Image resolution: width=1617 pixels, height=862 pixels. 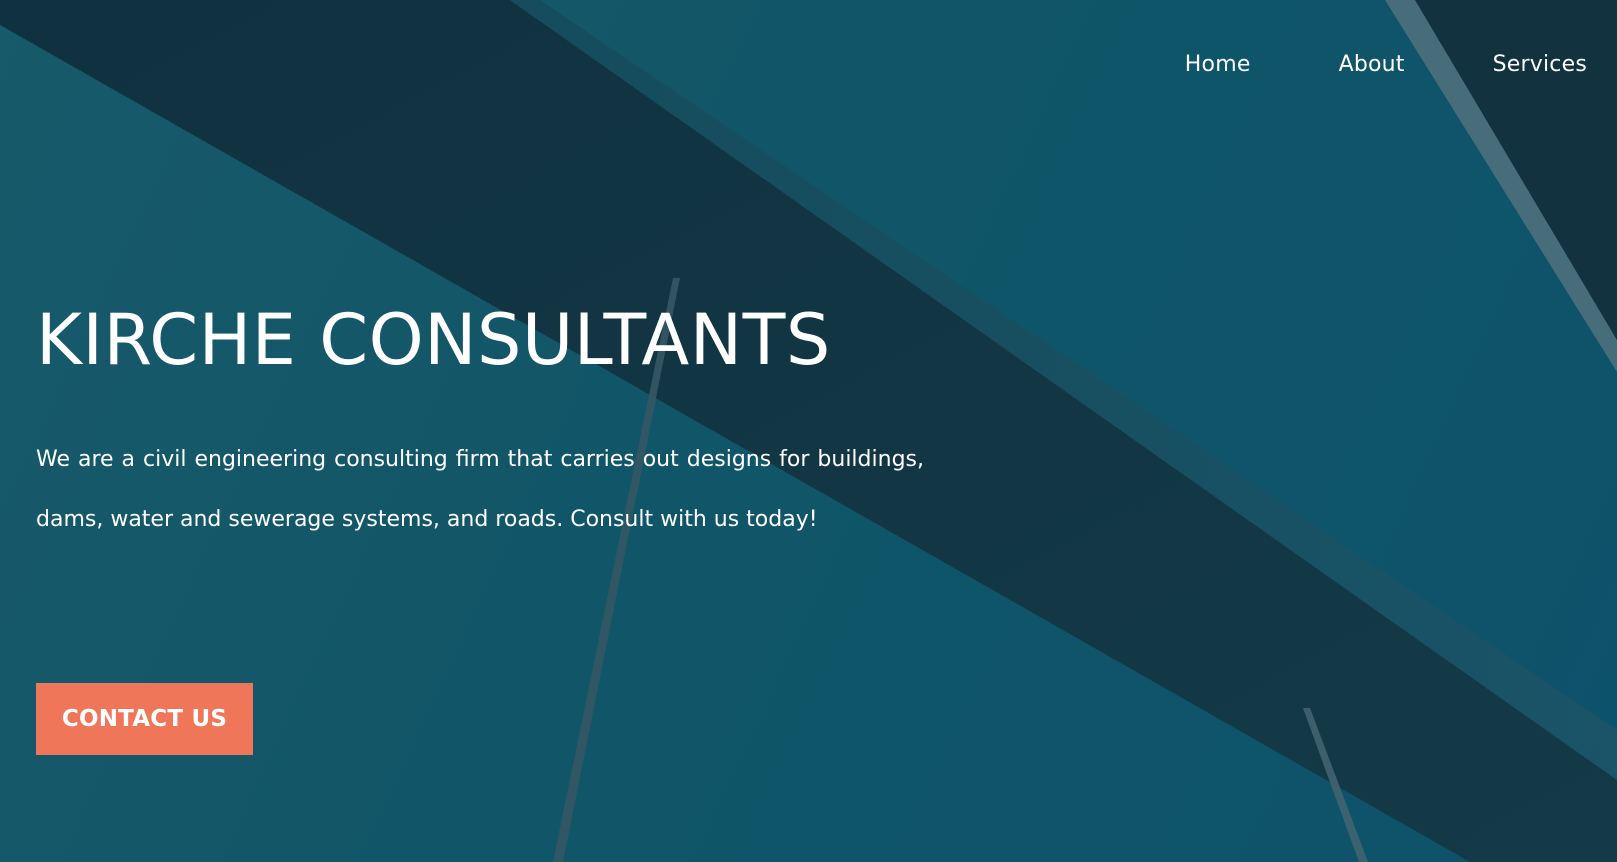 I want to click on nav-item-services: Services, so click(x=1540, y=64).